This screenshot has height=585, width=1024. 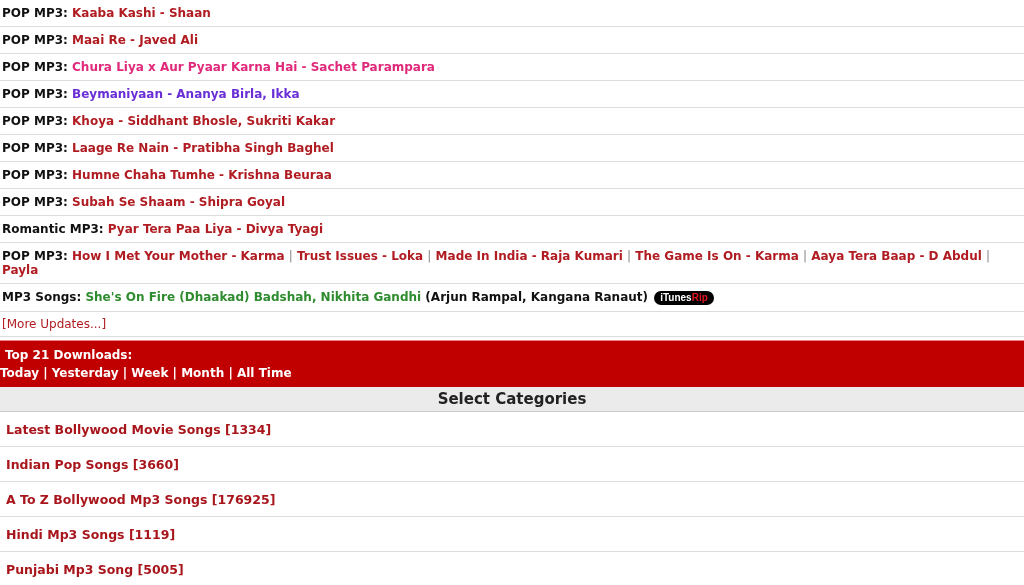 I want to click on song-link: Maai Re - Javed Ali, so click(x=135, y=40).